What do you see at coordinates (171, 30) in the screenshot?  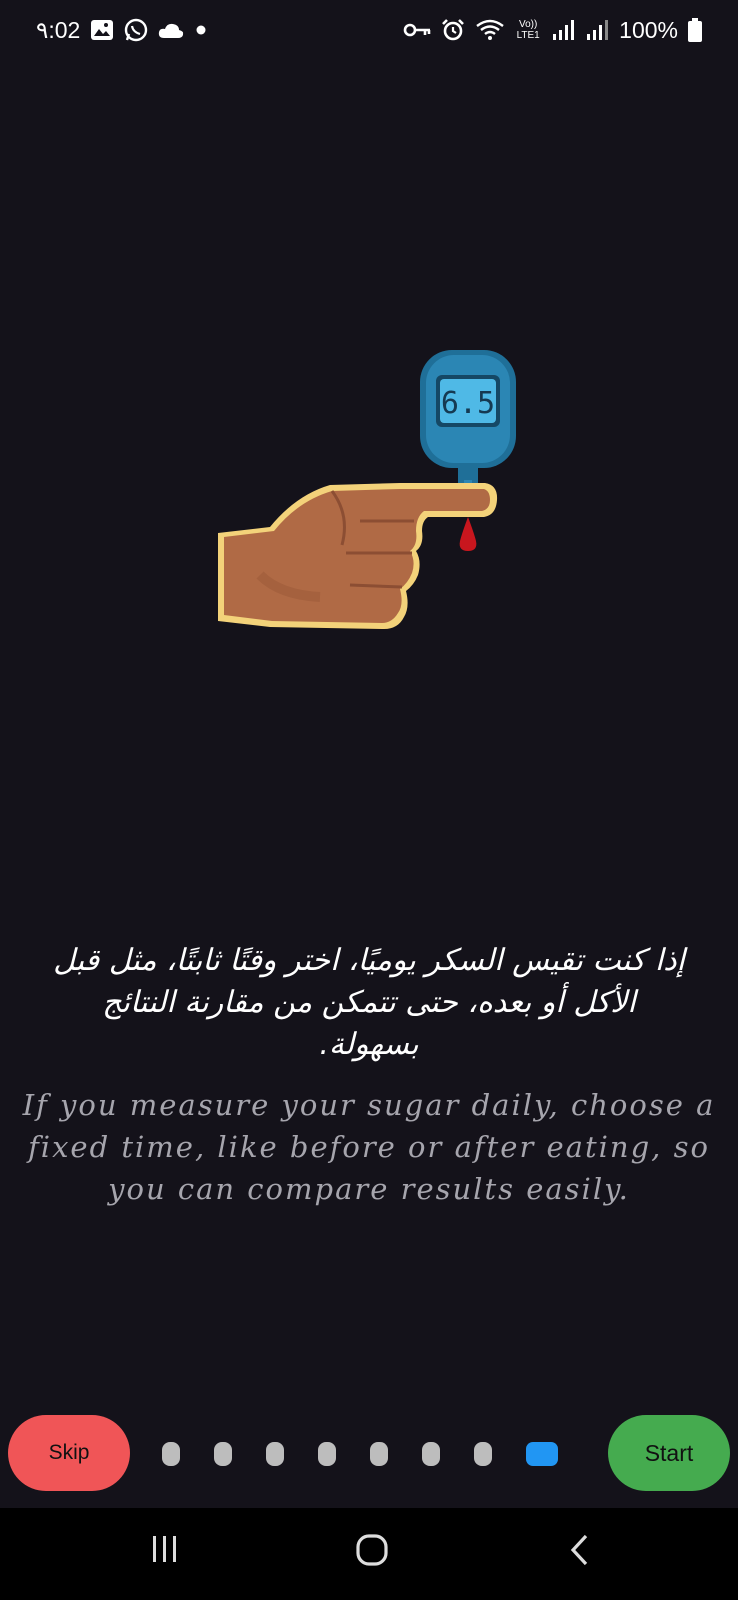 I see `cloud-icon` at bounding box center [171, 30].